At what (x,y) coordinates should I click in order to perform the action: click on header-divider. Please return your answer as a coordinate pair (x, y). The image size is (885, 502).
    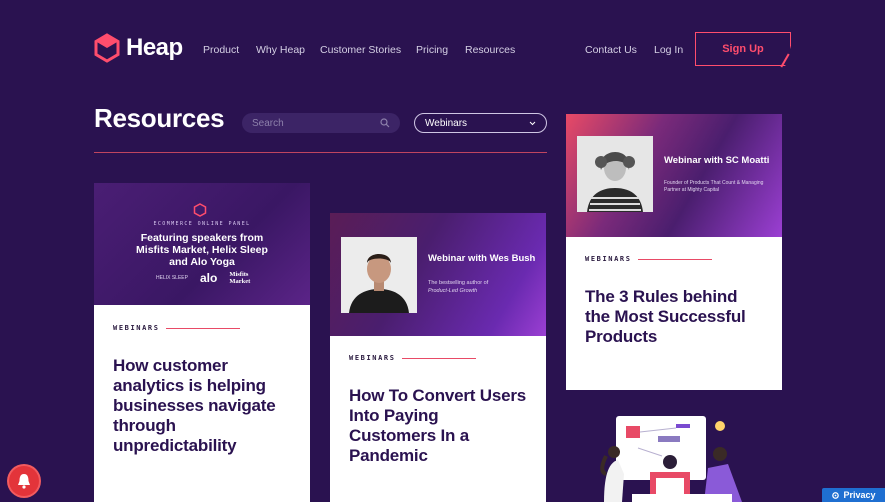
    Looking at the image, I should click on (320, 152).